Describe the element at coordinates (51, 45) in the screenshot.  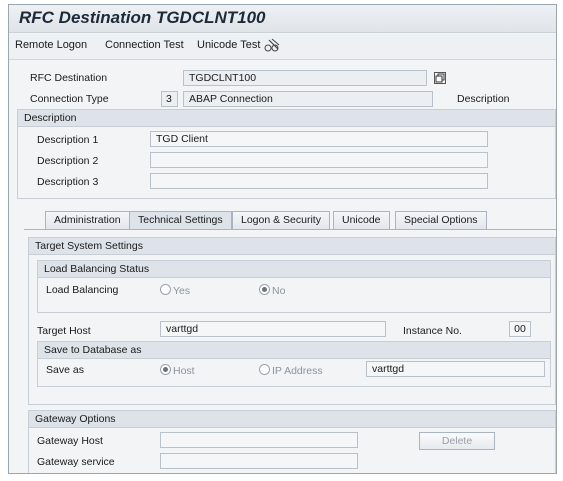
I see `remote-logon-button: Remote Logon` at that location.